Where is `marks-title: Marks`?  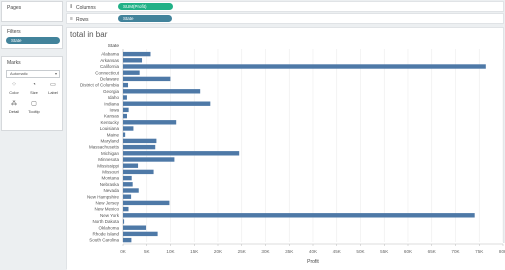
marks-title: Marks is located at coordinates (14, 63).